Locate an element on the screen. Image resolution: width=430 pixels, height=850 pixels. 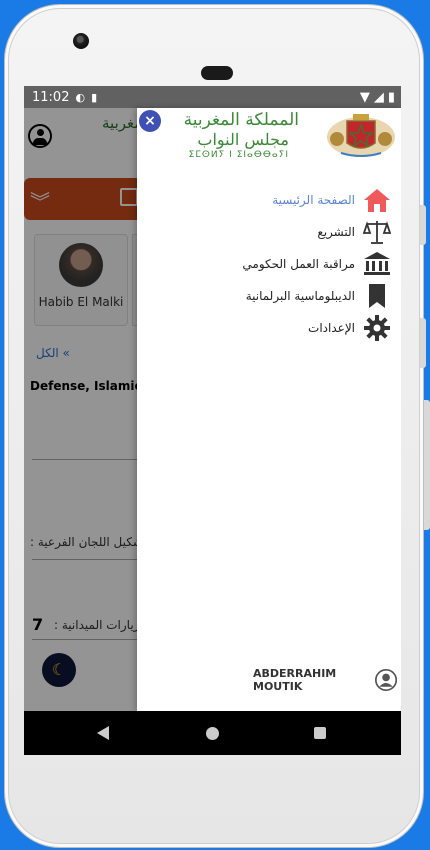
menu-item-label: الديبلوماسية البرلمانية is located at coordinates (300, 296).